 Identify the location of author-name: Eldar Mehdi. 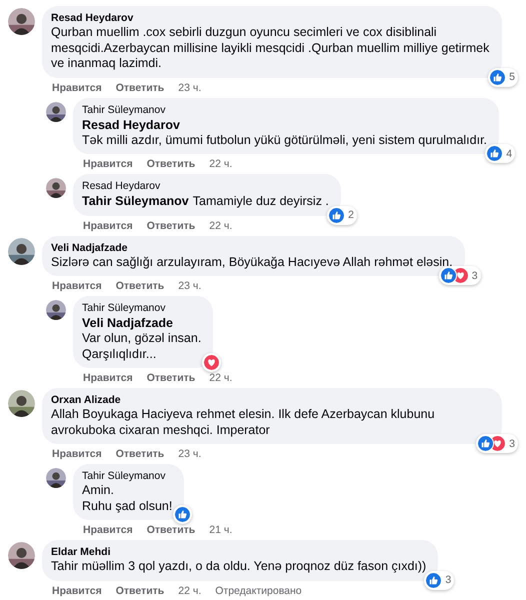
(238, 552).